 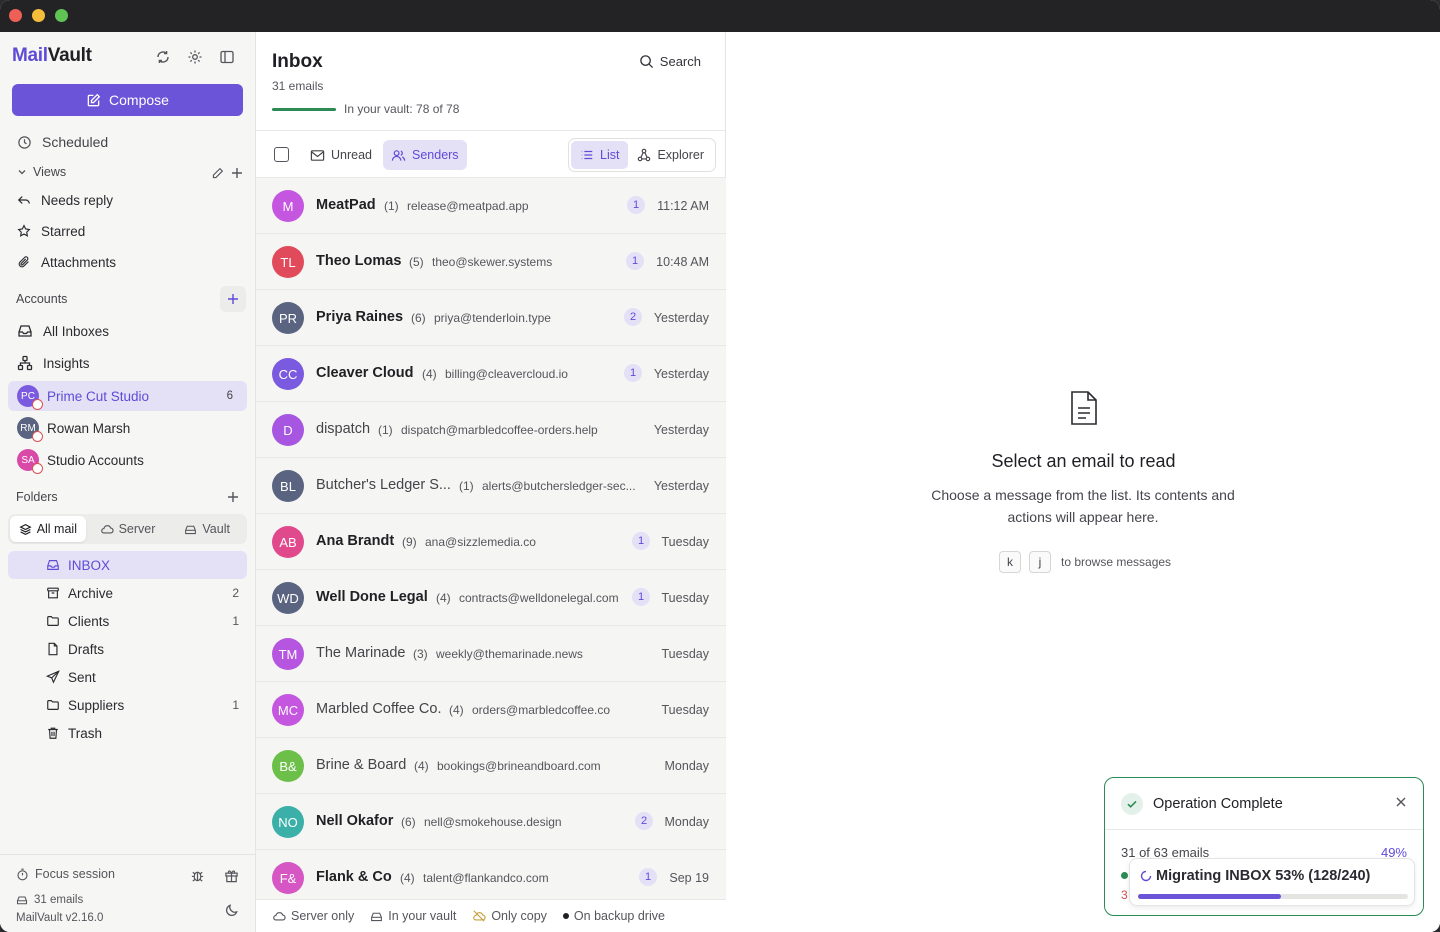 What do you see at coordinates (1401, 803) in the screenshot?
I see `close-icon` at bounding box center [1401, 803].